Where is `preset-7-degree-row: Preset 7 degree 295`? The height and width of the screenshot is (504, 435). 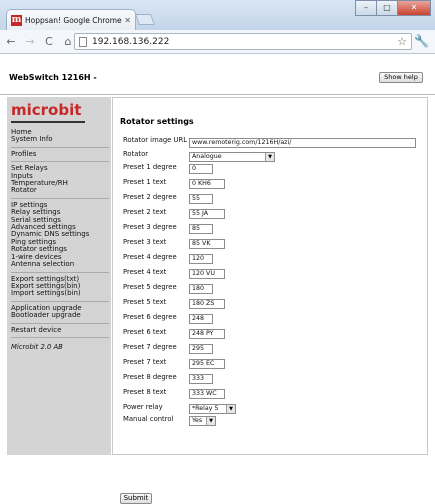
preset-7-degree-row: Preset 7 degree 295 is located at coordinates (273, 351).